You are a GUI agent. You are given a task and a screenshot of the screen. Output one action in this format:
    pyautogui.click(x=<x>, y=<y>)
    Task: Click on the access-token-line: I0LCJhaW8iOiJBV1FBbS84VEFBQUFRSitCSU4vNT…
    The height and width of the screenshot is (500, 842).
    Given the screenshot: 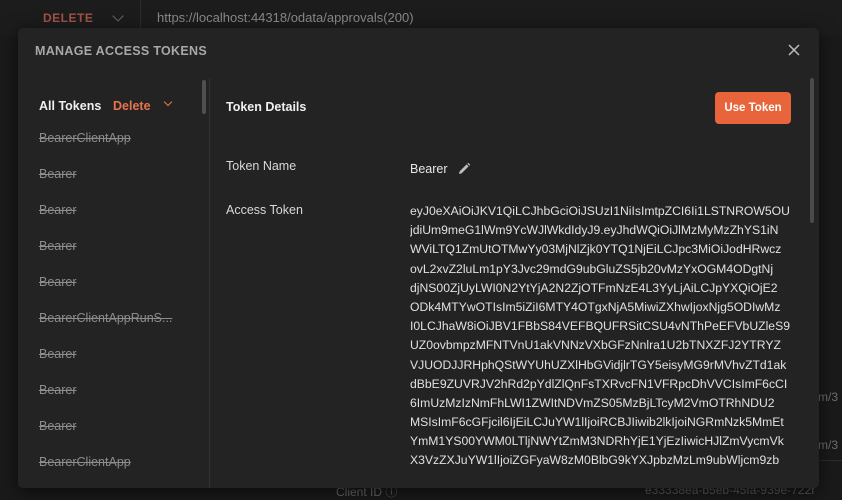 What is the action you would take?
    pyautogui.click(x=600, y=326)
    